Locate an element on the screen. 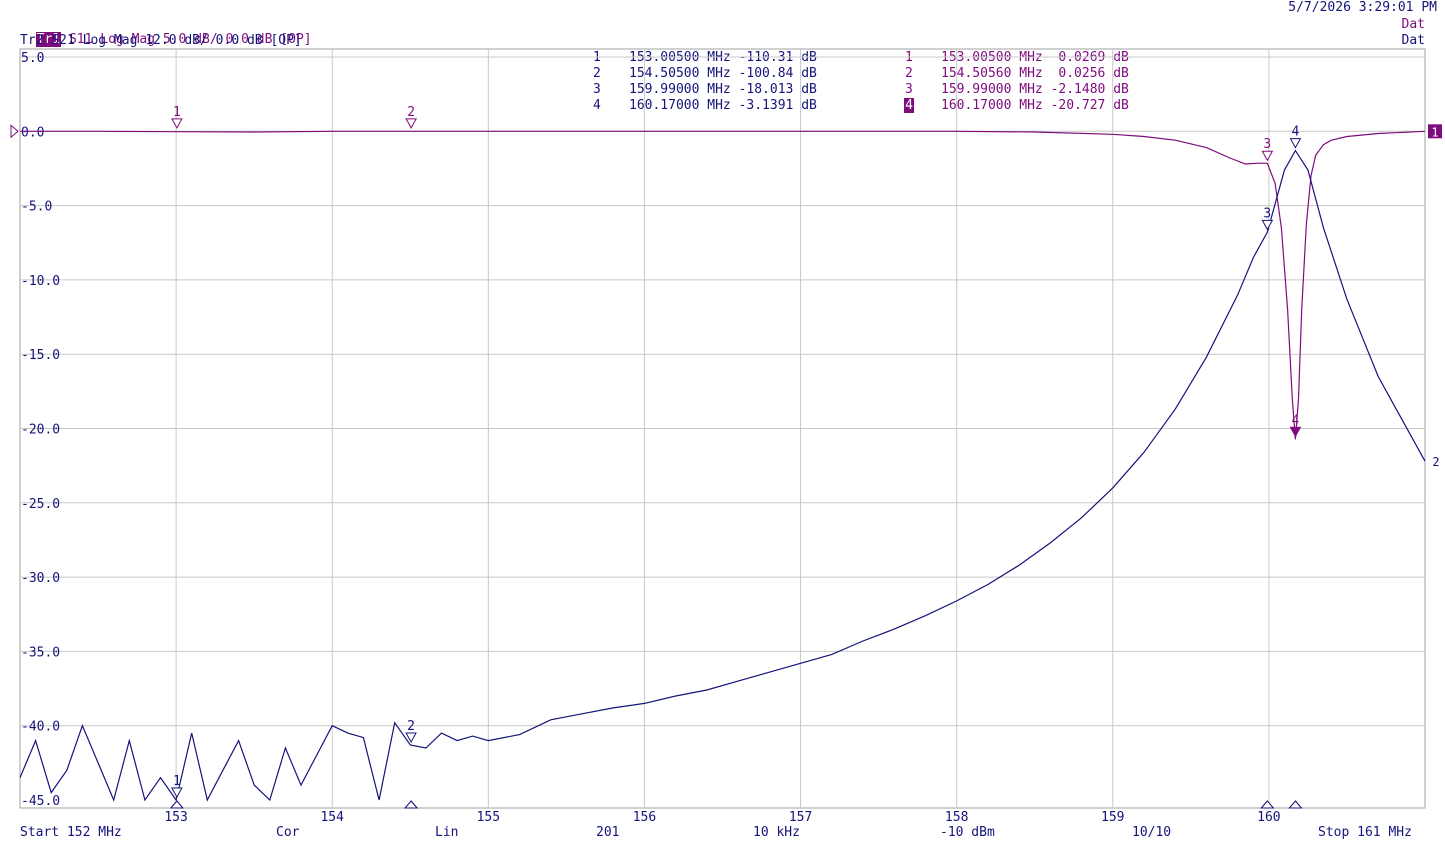  averaging-status: 10/10 is located at coordinates (1151, 833).